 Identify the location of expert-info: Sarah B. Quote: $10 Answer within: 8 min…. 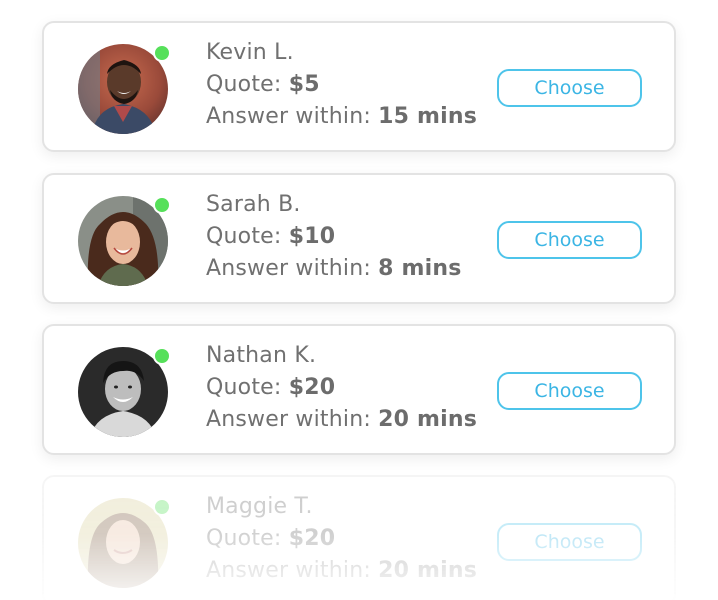
(334, 237).